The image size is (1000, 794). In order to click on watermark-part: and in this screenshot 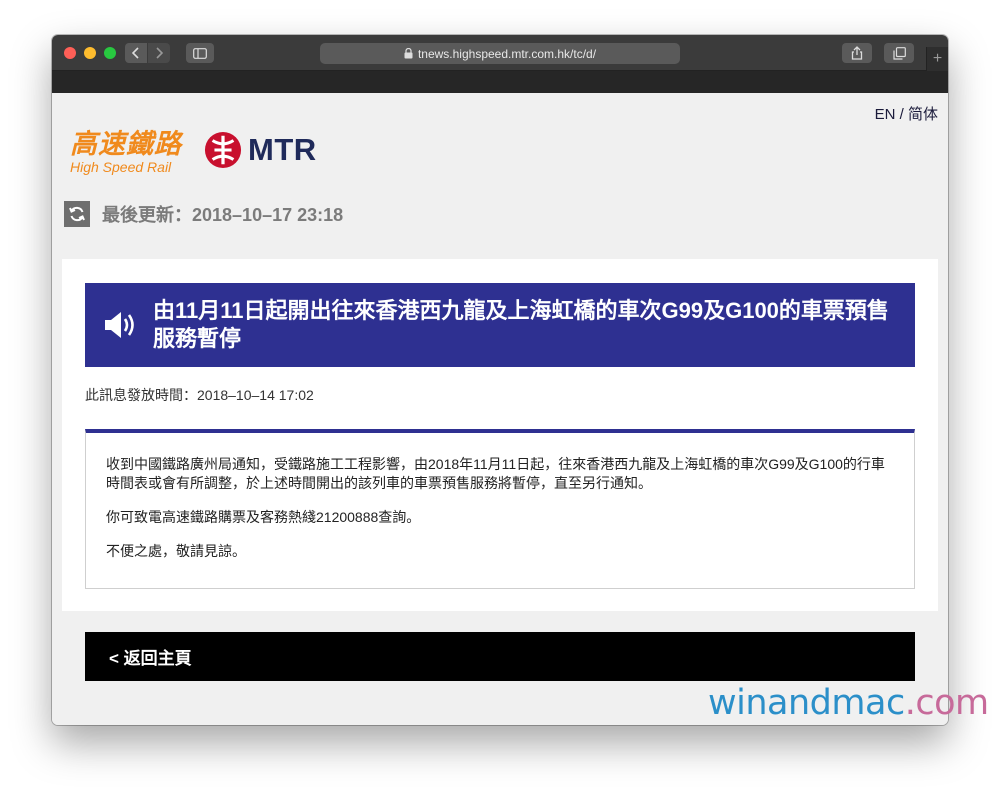, I will do `click(799, 703)`.